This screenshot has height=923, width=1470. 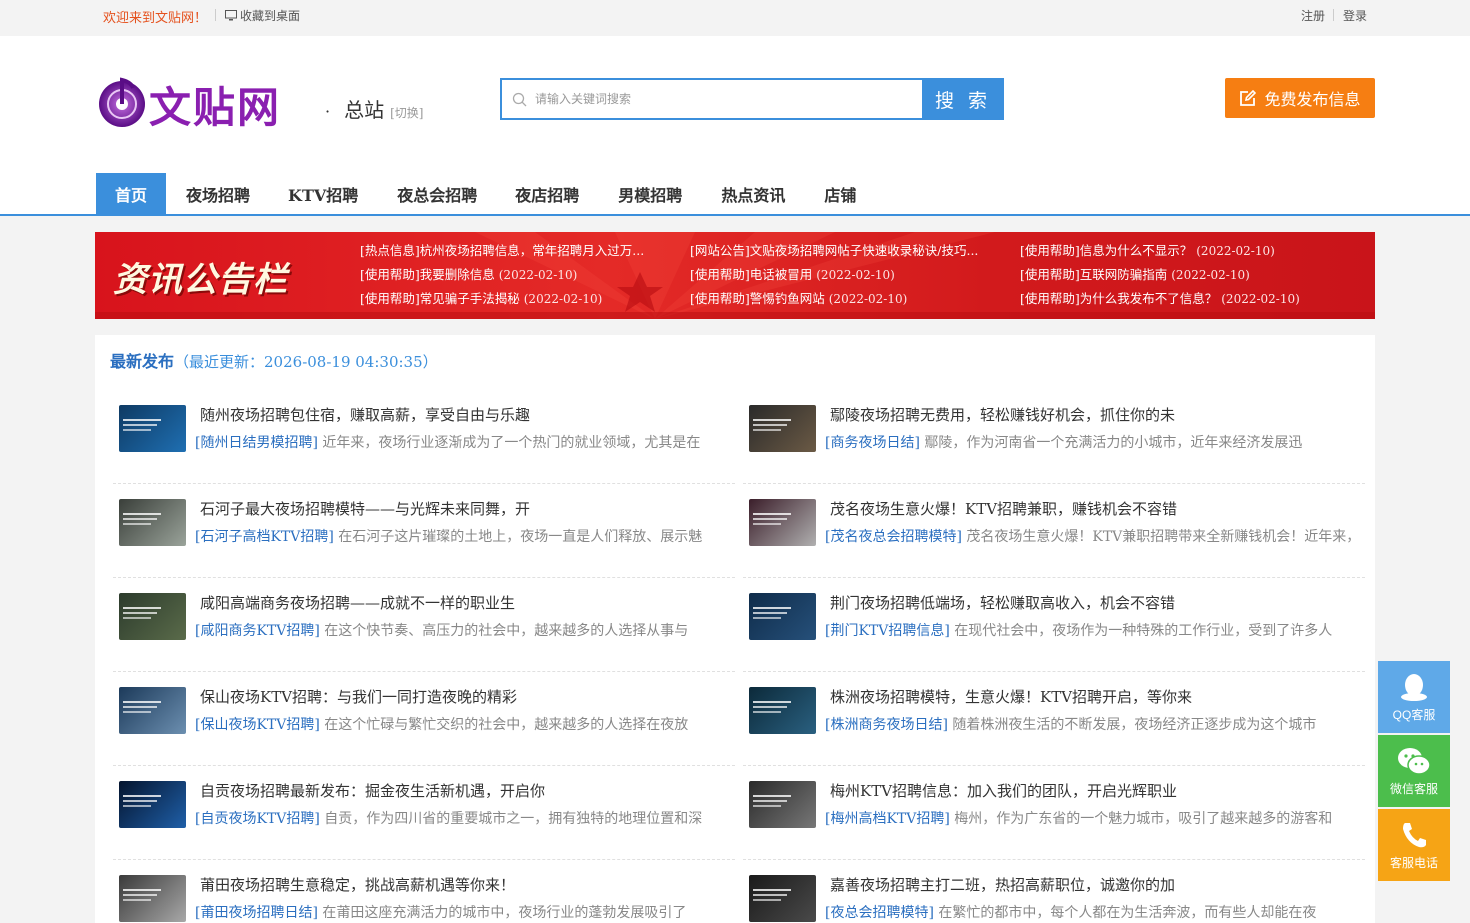 What do you see at coordinates (1414, 845) in the screenshot?
I see `phone-service-button: 客服电话` at bounding box center [1414, 845].